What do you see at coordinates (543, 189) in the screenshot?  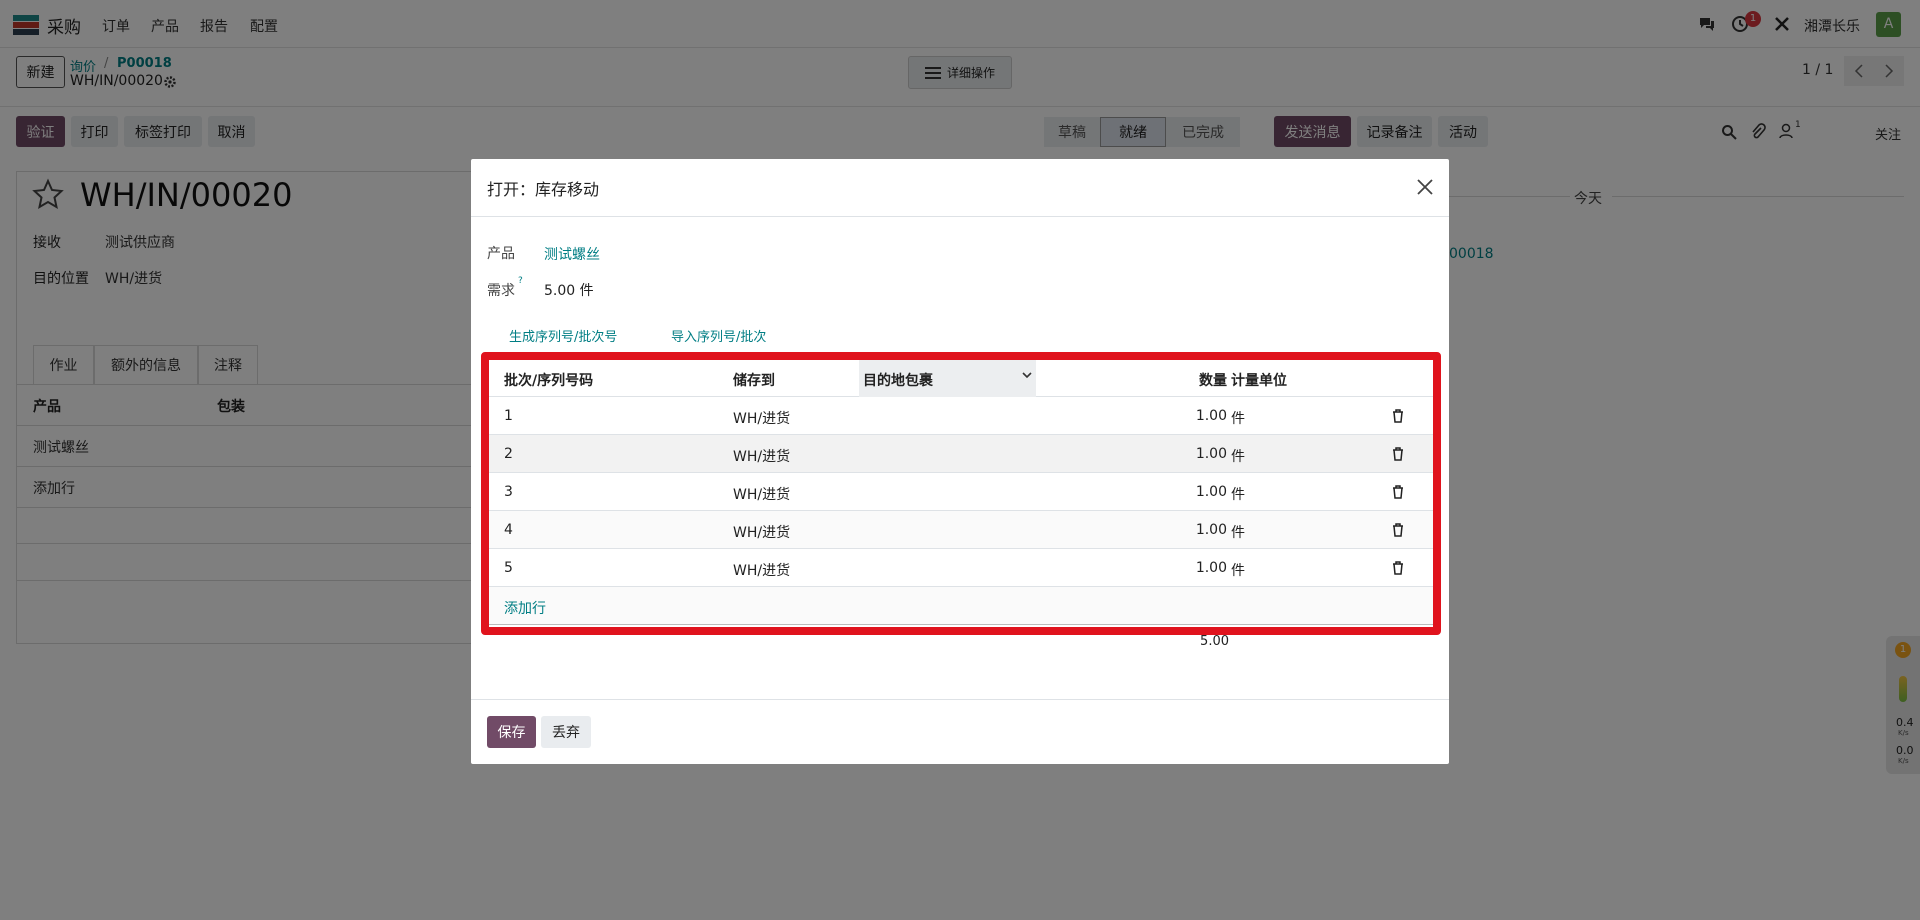 I see `dialog-title: 打开：库存移动` at bounding box center [543, 189].